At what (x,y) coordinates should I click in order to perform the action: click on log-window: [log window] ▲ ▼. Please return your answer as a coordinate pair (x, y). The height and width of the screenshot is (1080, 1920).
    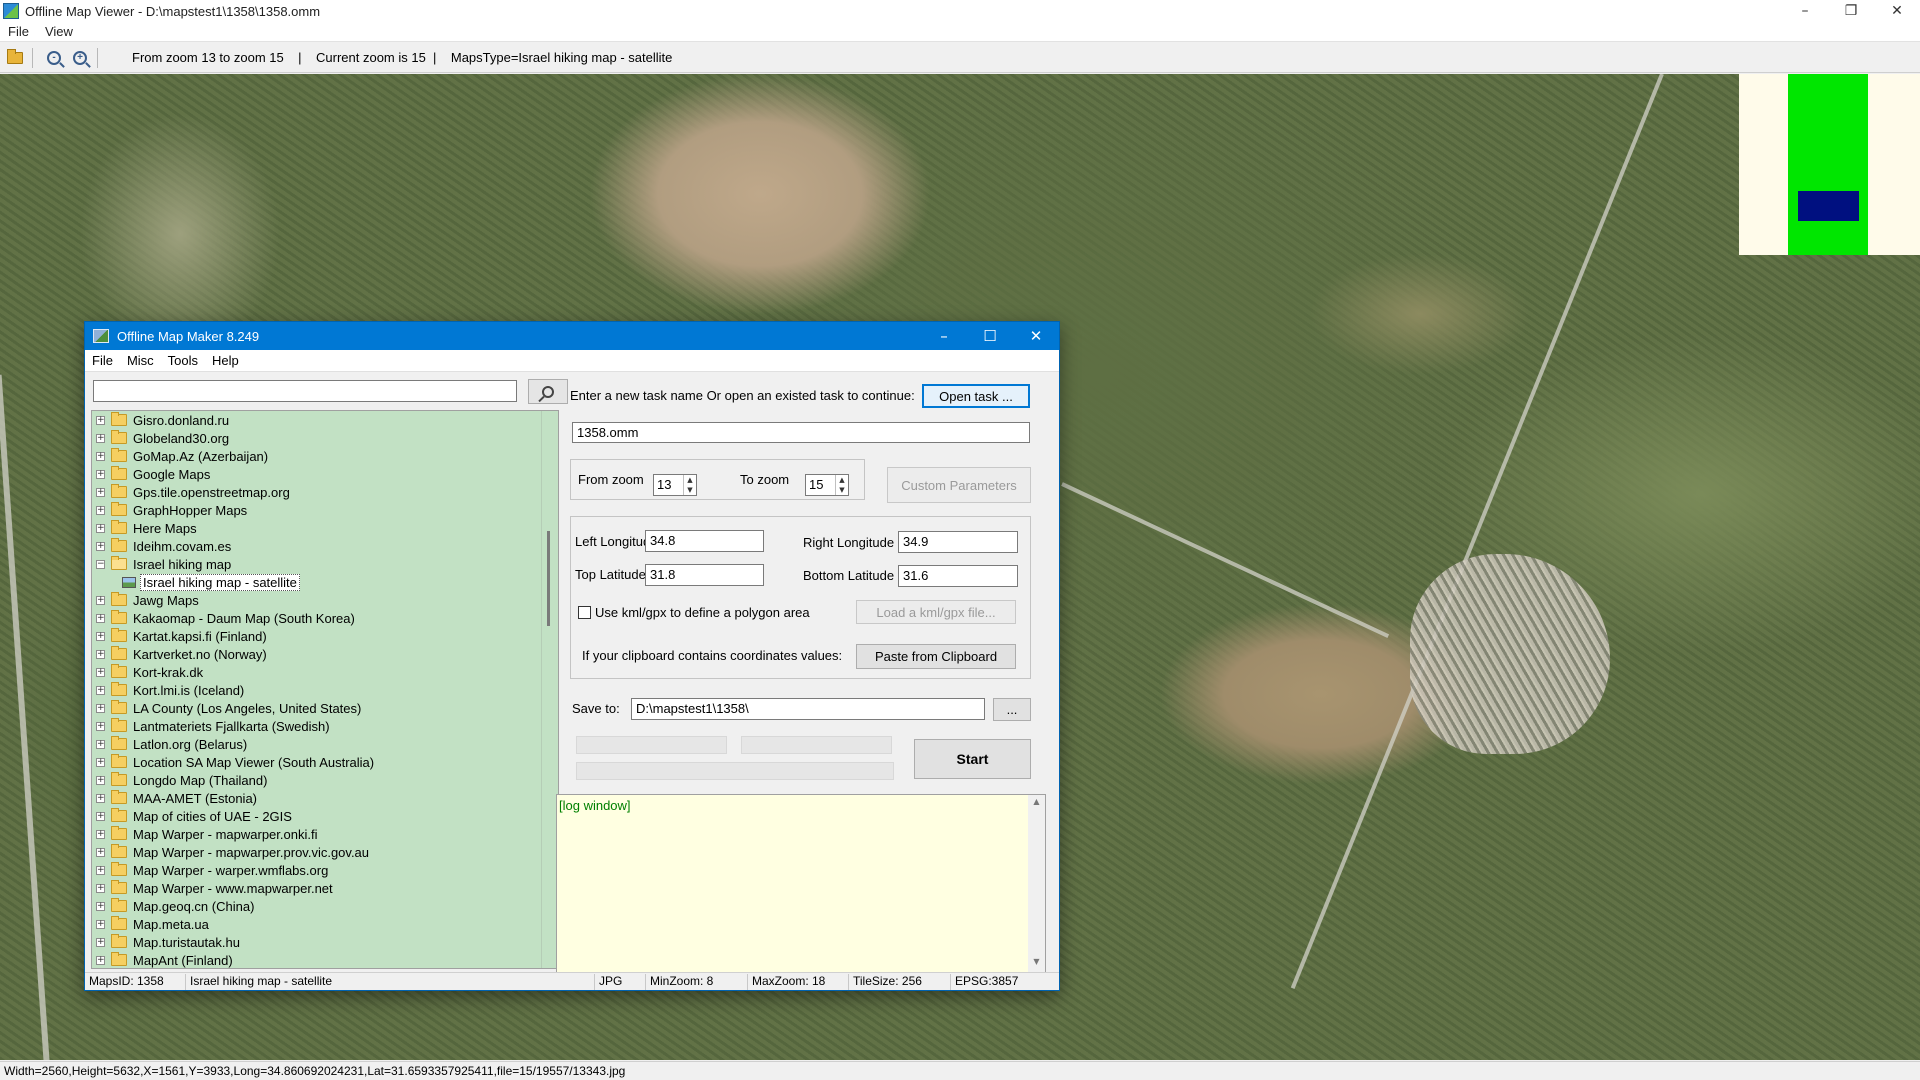
    Looking at the image, I should click on (801, 884).